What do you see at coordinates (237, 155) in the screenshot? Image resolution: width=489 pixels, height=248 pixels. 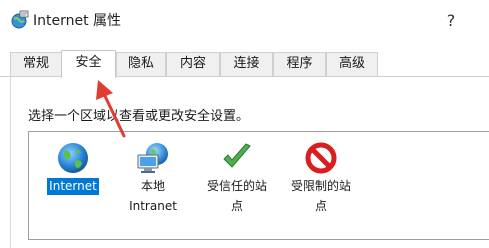 I see `check-icon` at bounding box center [237, 155].